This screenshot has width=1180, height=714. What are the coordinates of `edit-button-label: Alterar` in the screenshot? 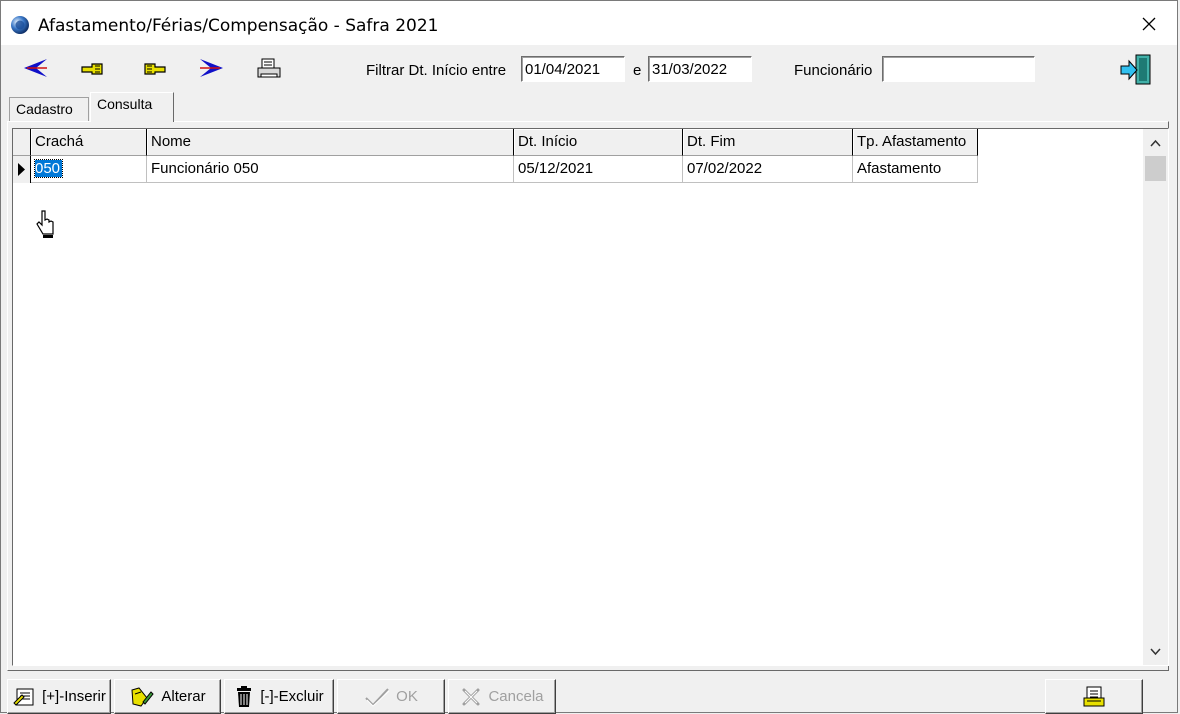 It's located at (183, 696).